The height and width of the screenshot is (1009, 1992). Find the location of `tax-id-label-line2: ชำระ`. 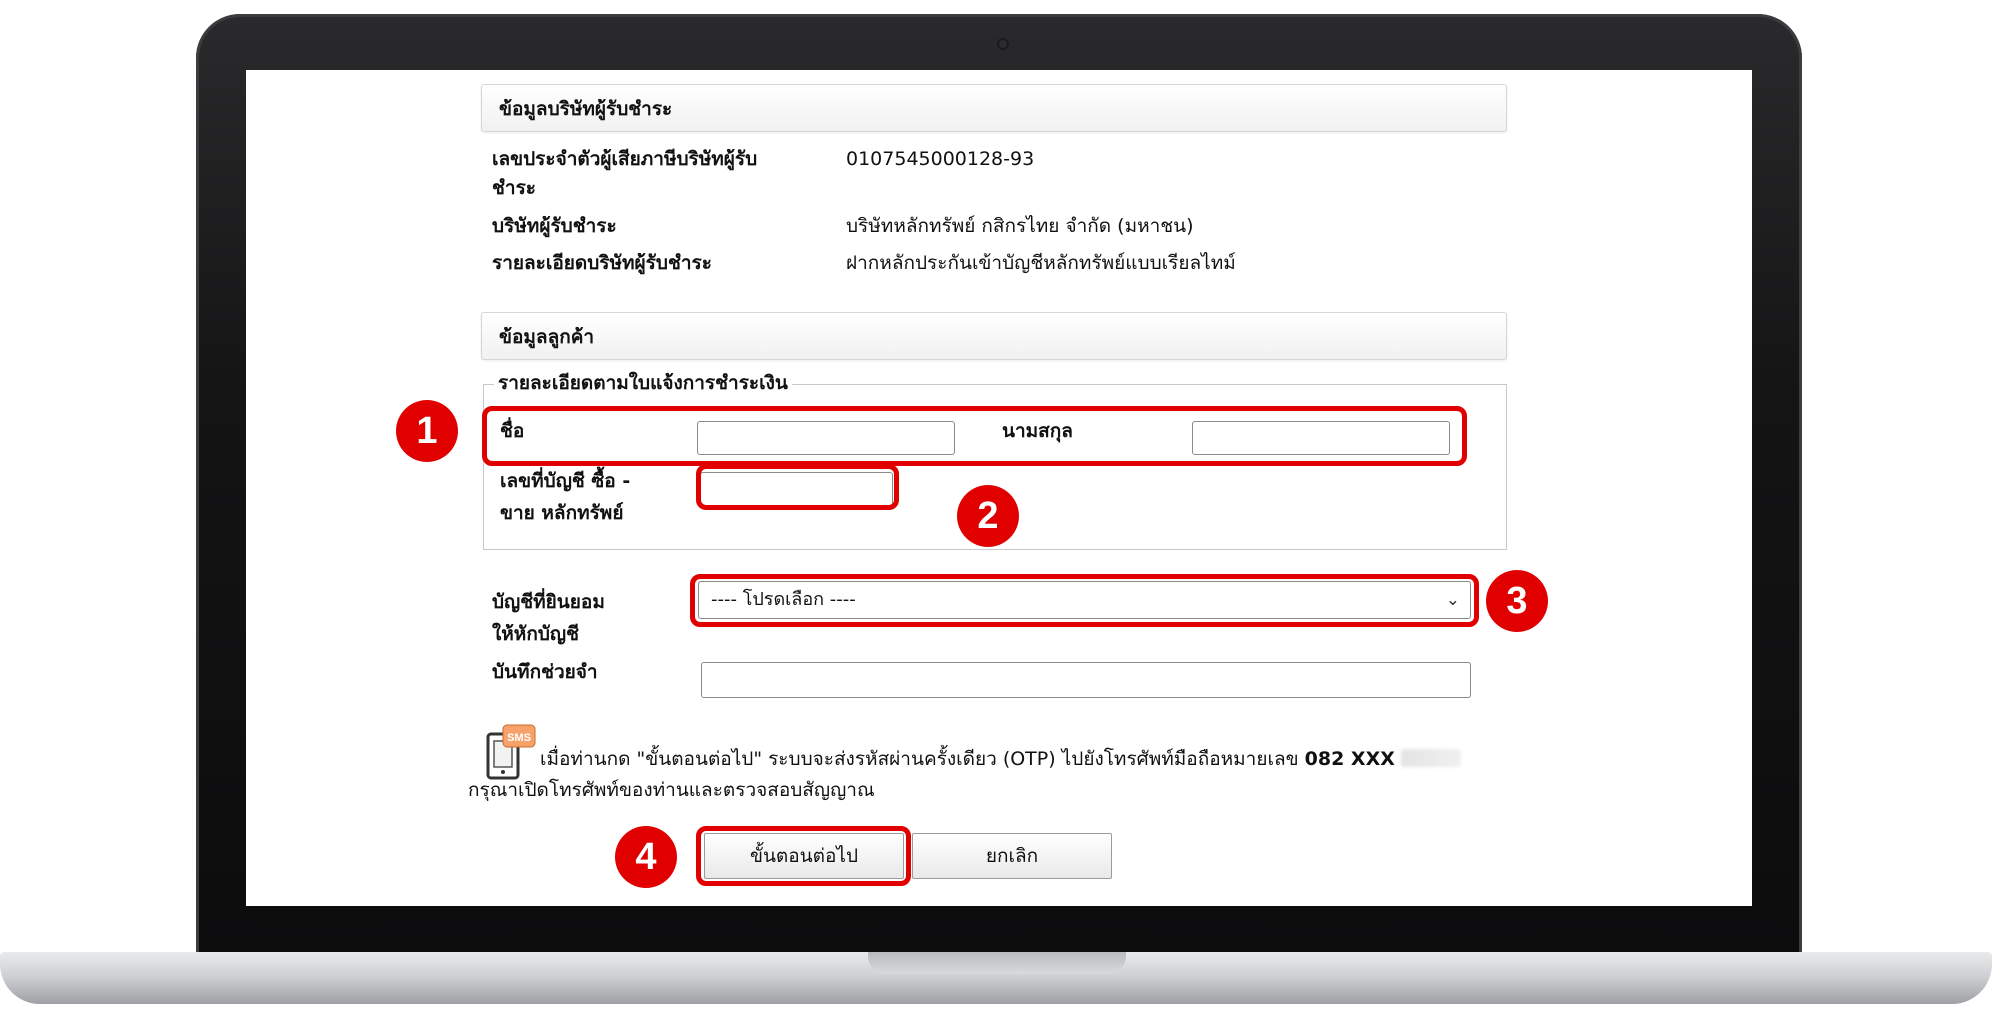

tax-id-label-line2: ชำระ is located at coordinates (514, 188).